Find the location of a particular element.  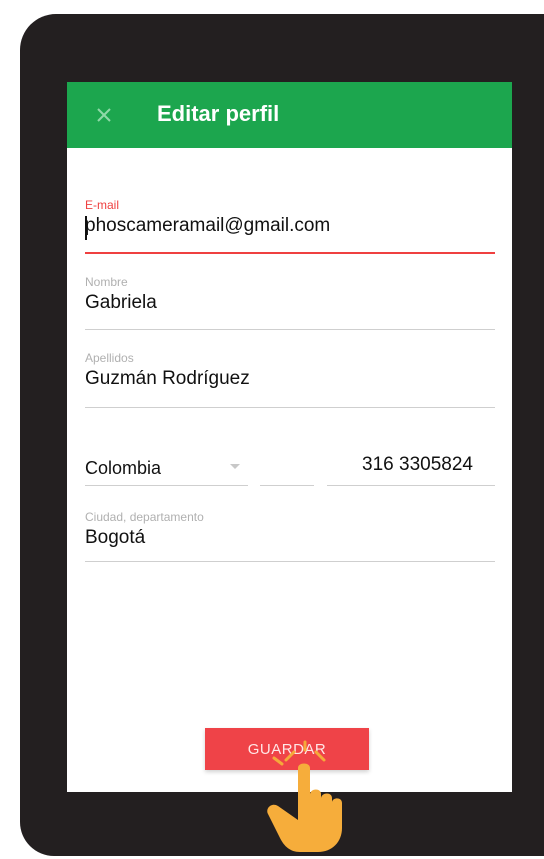

ciudad-underline is located at coordinates (290, 561).